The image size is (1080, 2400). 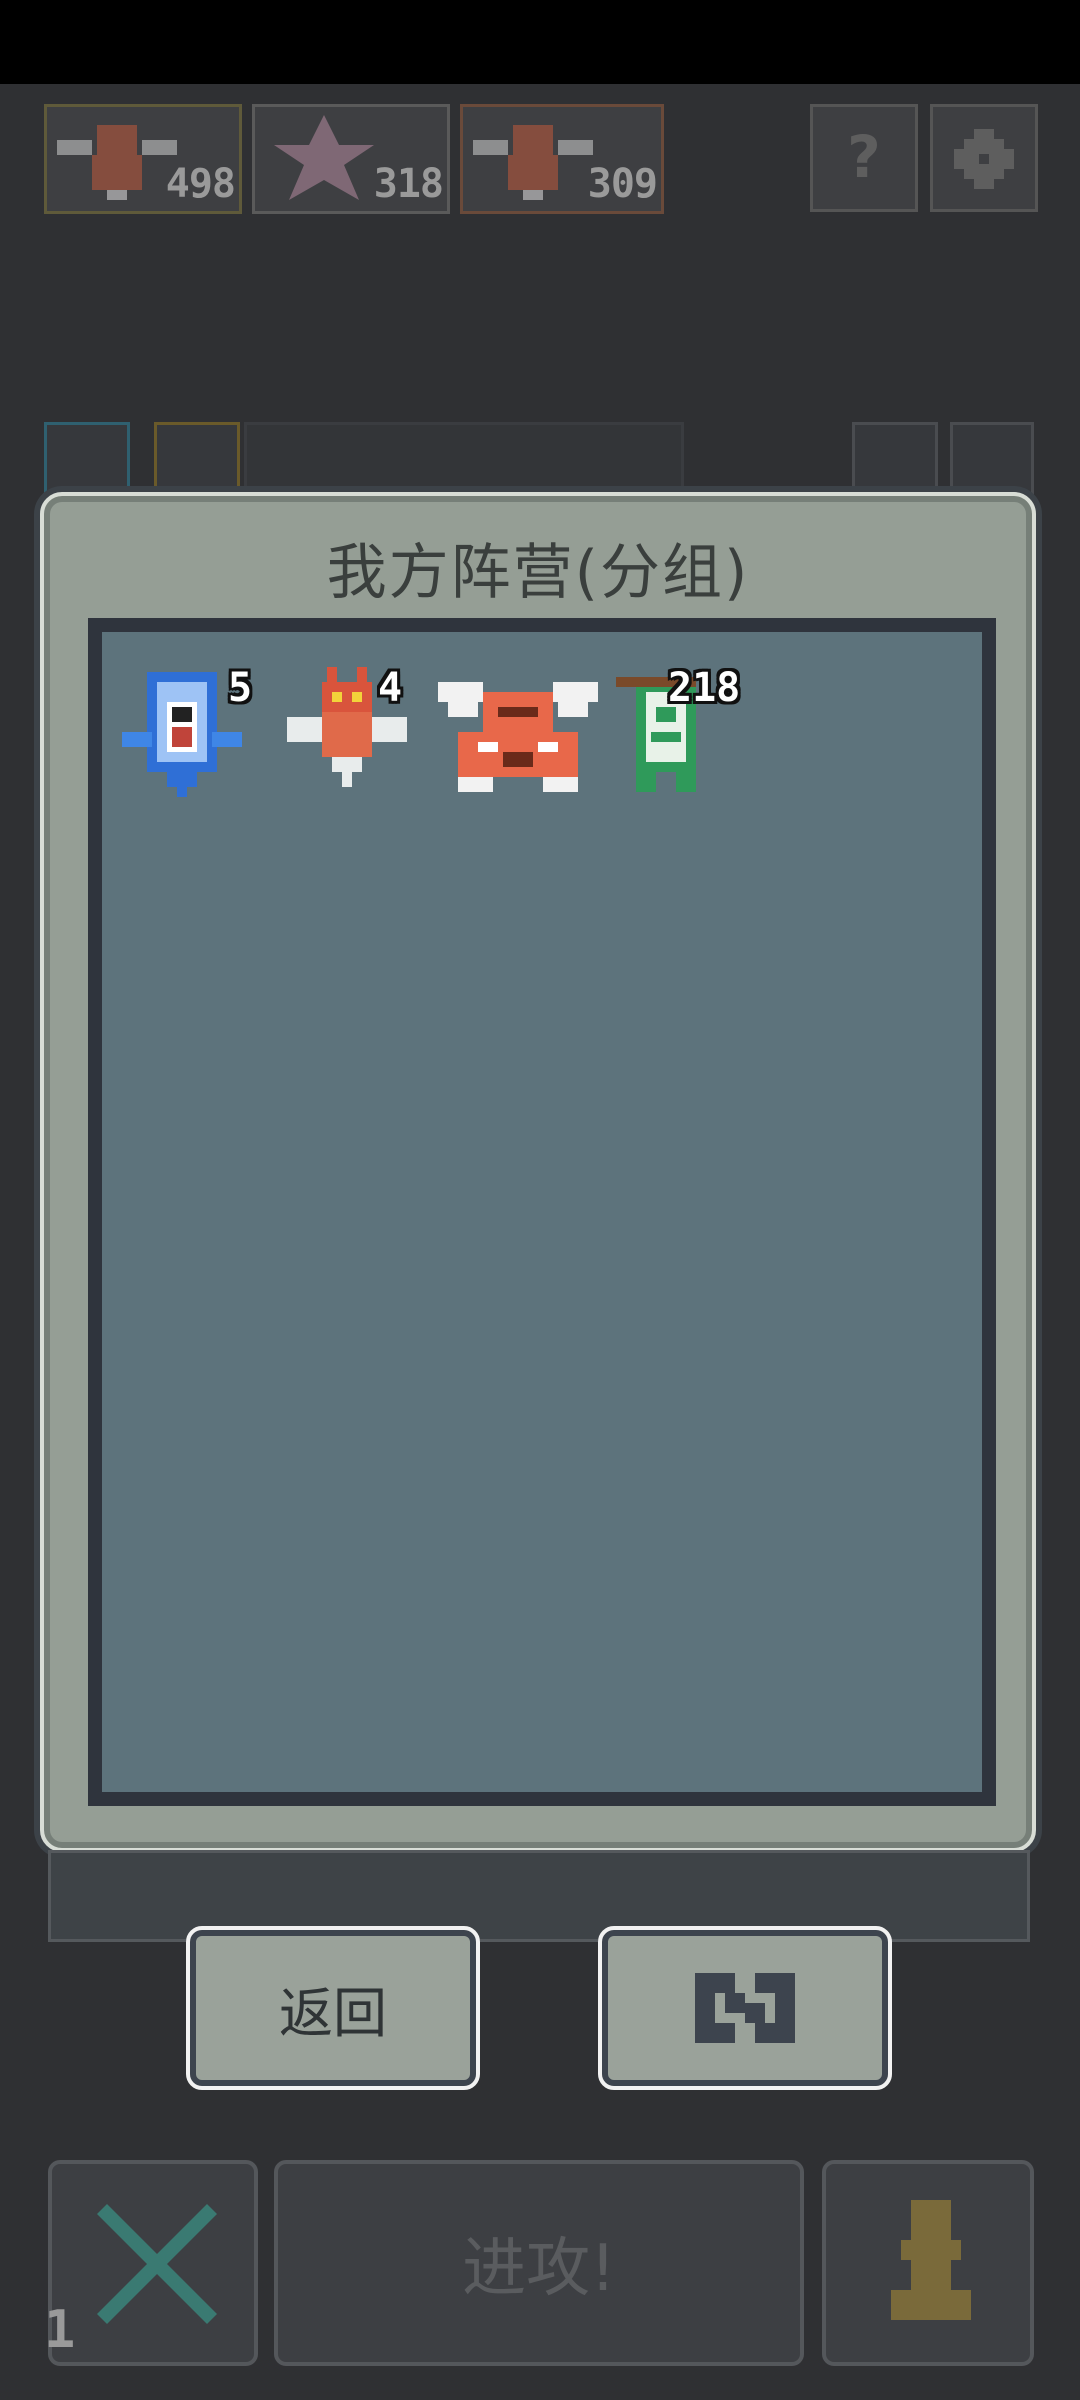 What do you see at coordinates (352, 732) in the screenshot?
I see `red-dragon-unit: 4` at bounding box center [352, 732].